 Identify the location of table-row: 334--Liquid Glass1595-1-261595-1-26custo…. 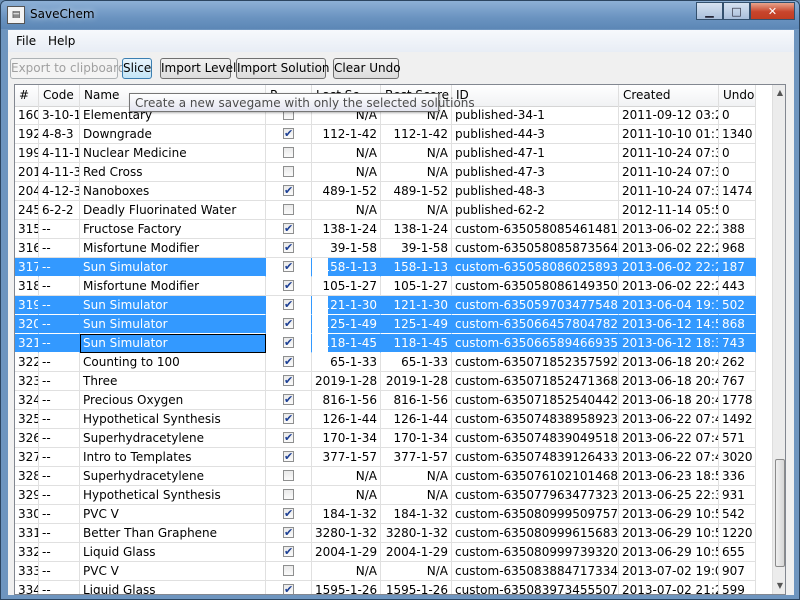
(385, 587).